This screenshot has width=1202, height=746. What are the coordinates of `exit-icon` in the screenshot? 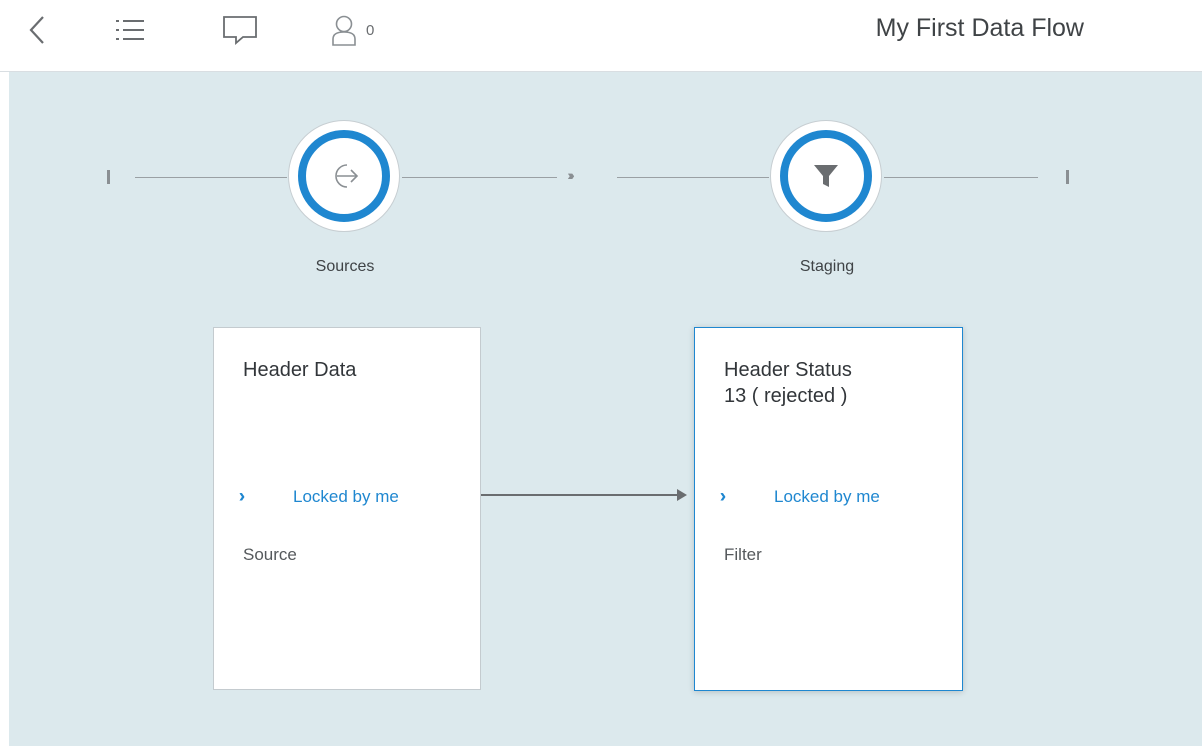 It's located at (347, 176).